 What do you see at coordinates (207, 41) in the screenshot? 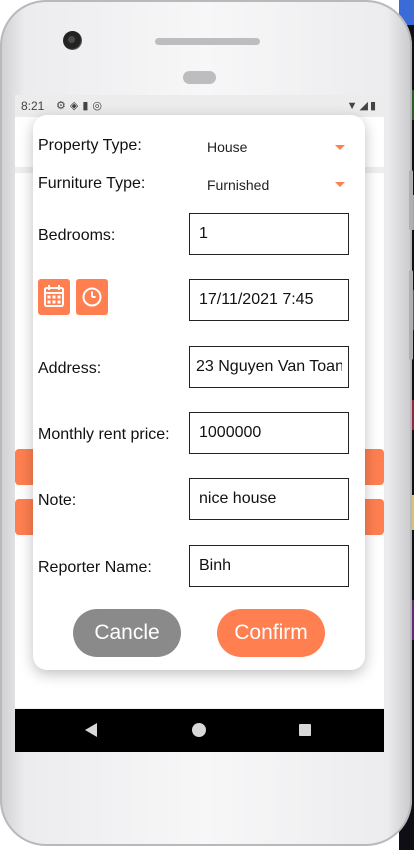
I see `earpiece-speaker` at bounding box center [207, 41].